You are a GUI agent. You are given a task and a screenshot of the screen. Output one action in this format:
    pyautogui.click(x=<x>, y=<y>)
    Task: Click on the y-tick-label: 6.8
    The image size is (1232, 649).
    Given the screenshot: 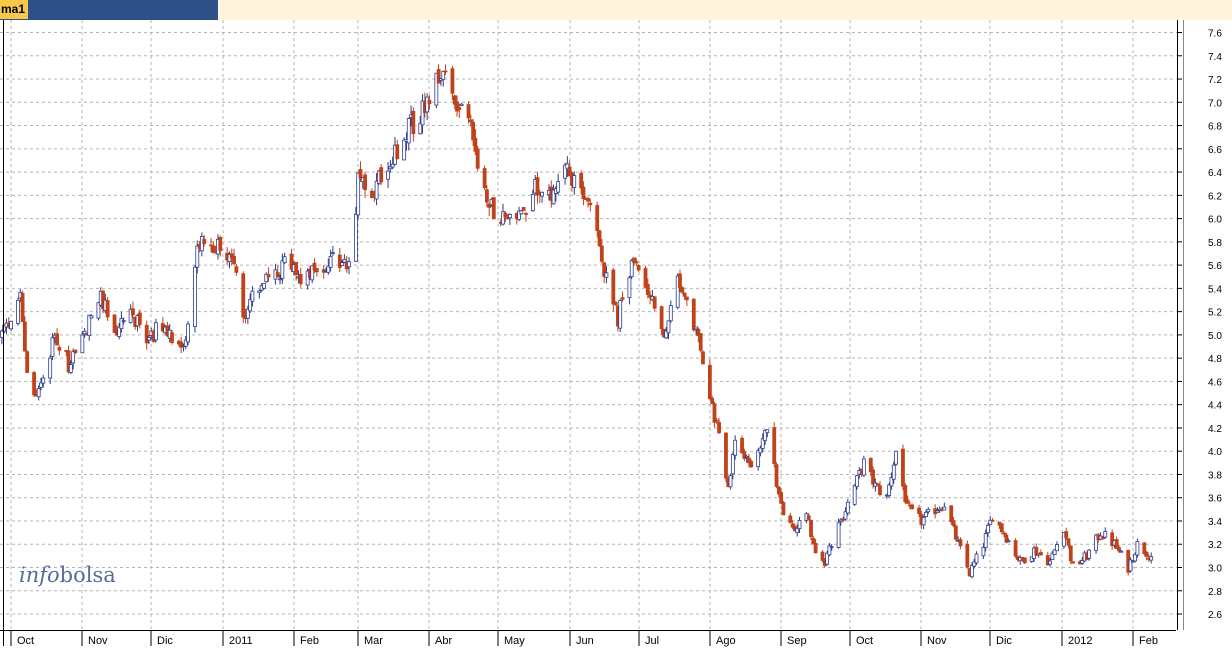 What is the action you would take?
    pyautogui.click(x=1215, y=127)
    